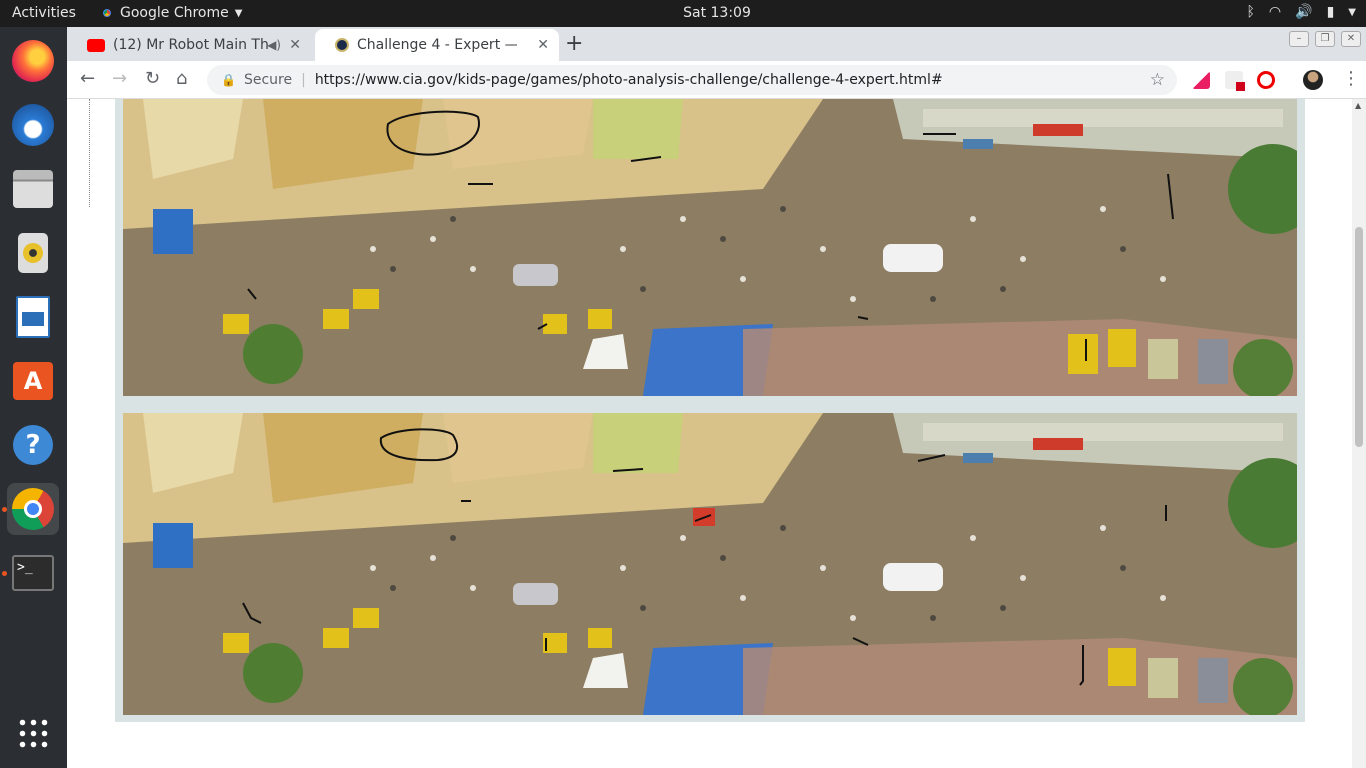 The image size is (1366, 768). Describe the element at coordinates (33, 733) in the screenshot. I see `show-apps-icon` at that location.